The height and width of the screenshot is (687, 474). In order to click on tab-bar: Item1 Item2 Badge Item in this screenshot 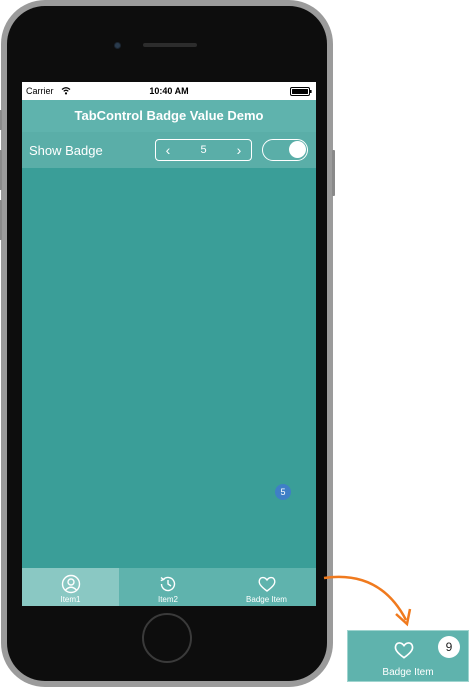, I will do `click(169, 587)`.